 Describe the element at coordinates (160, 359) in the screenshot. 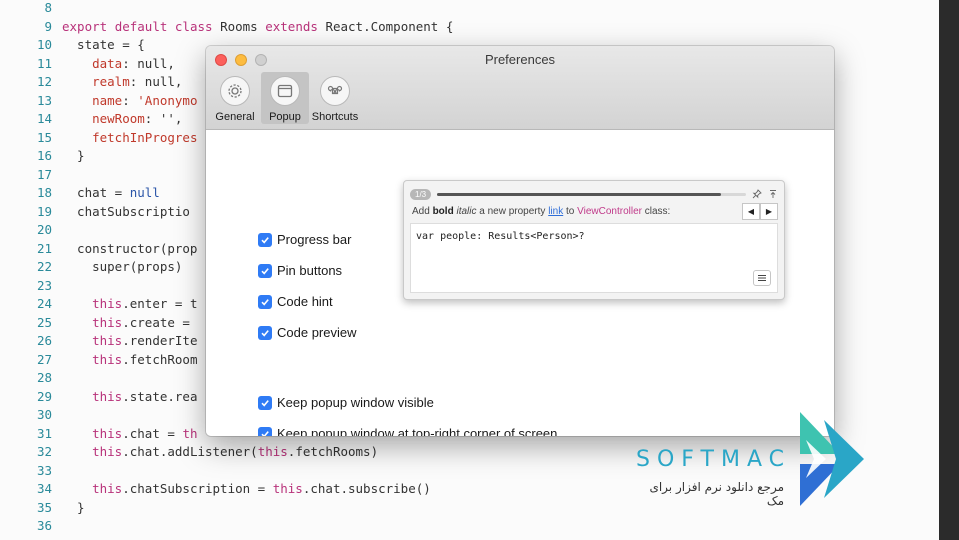

I see `code-token: .fetchRoom` at that location.